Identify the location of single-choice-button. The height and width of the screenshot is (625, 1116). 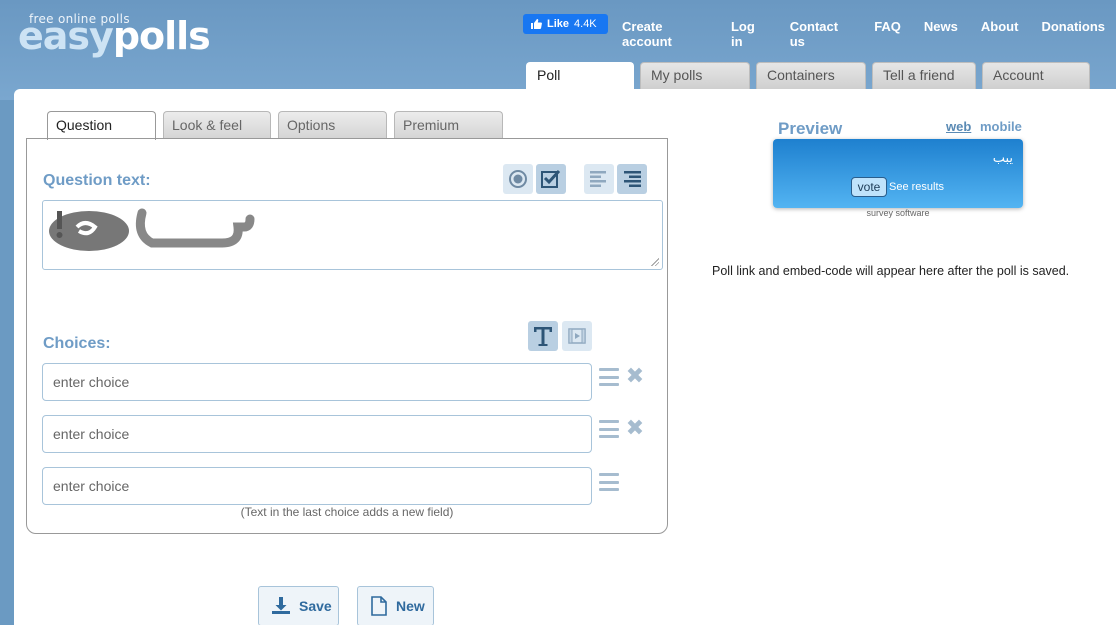
(518, 179).